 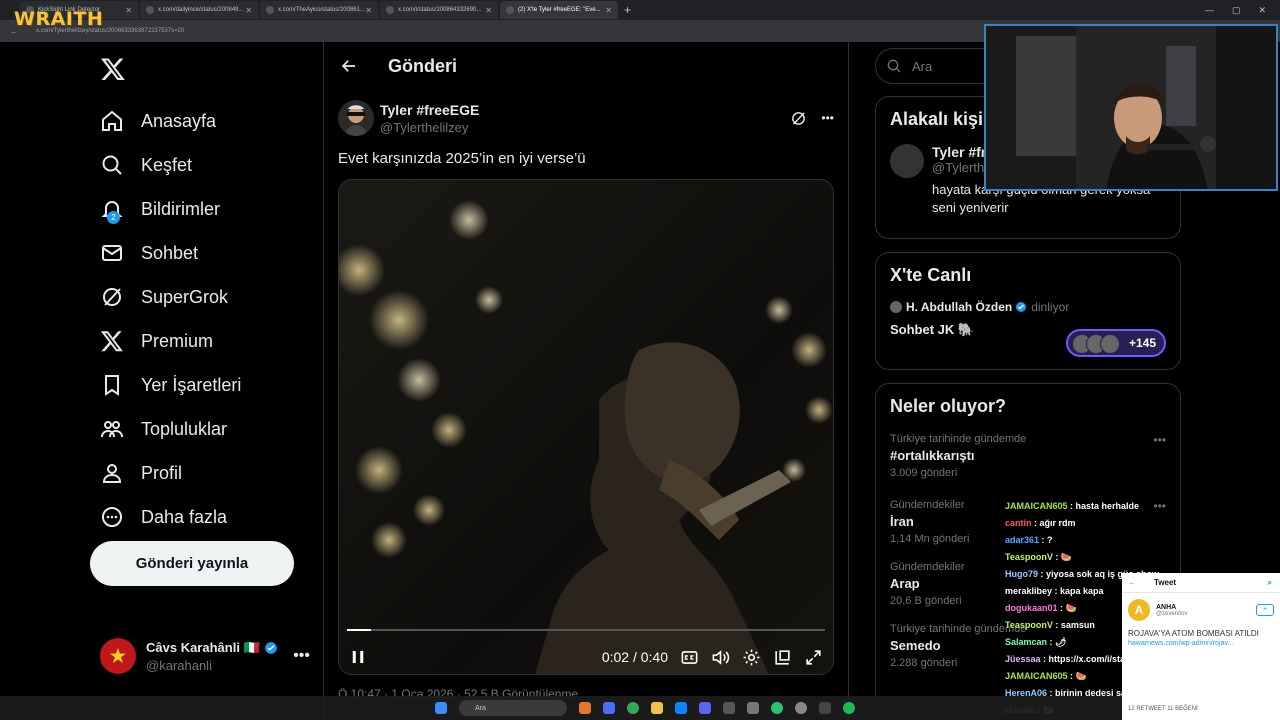 I want to click on post-author-name: Tyler #freeEGE, so click(x=429, y=110).